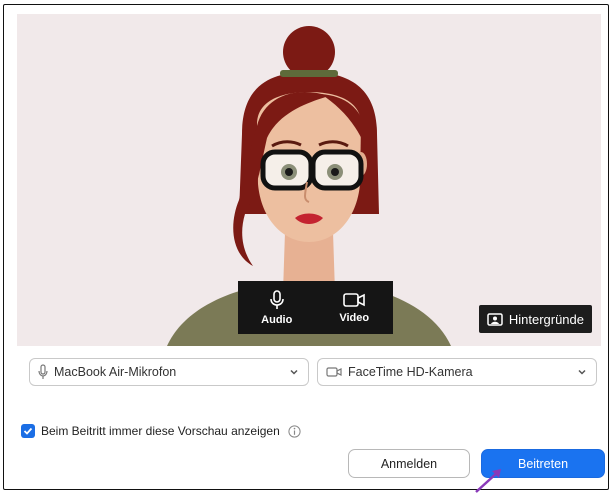 This screenshot has height=493, width=614. Describe the element at coordinates (546, 319) in the screenshot. I see `backgrounds-label: Hintergründe` at that location.